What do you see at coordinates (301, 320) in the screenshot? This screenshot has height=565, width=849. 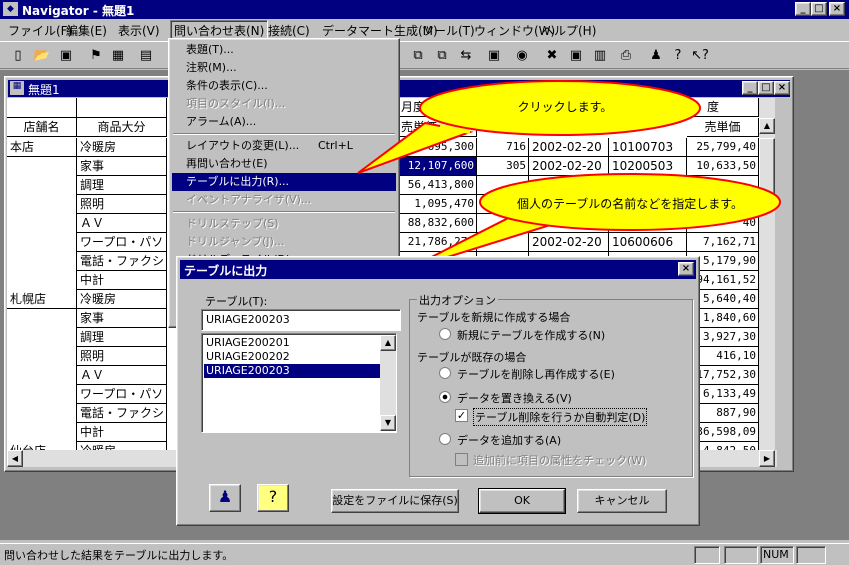 I see `table-name-input: URIAGE200203` at bounding box center [301, 320].